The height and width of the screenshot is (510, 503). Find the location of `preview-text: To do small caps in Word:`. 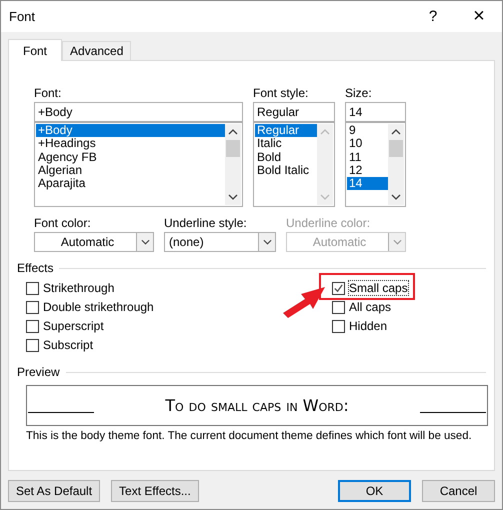

preview-text: To do small caps in Word: is located at coordinates (257, 405).